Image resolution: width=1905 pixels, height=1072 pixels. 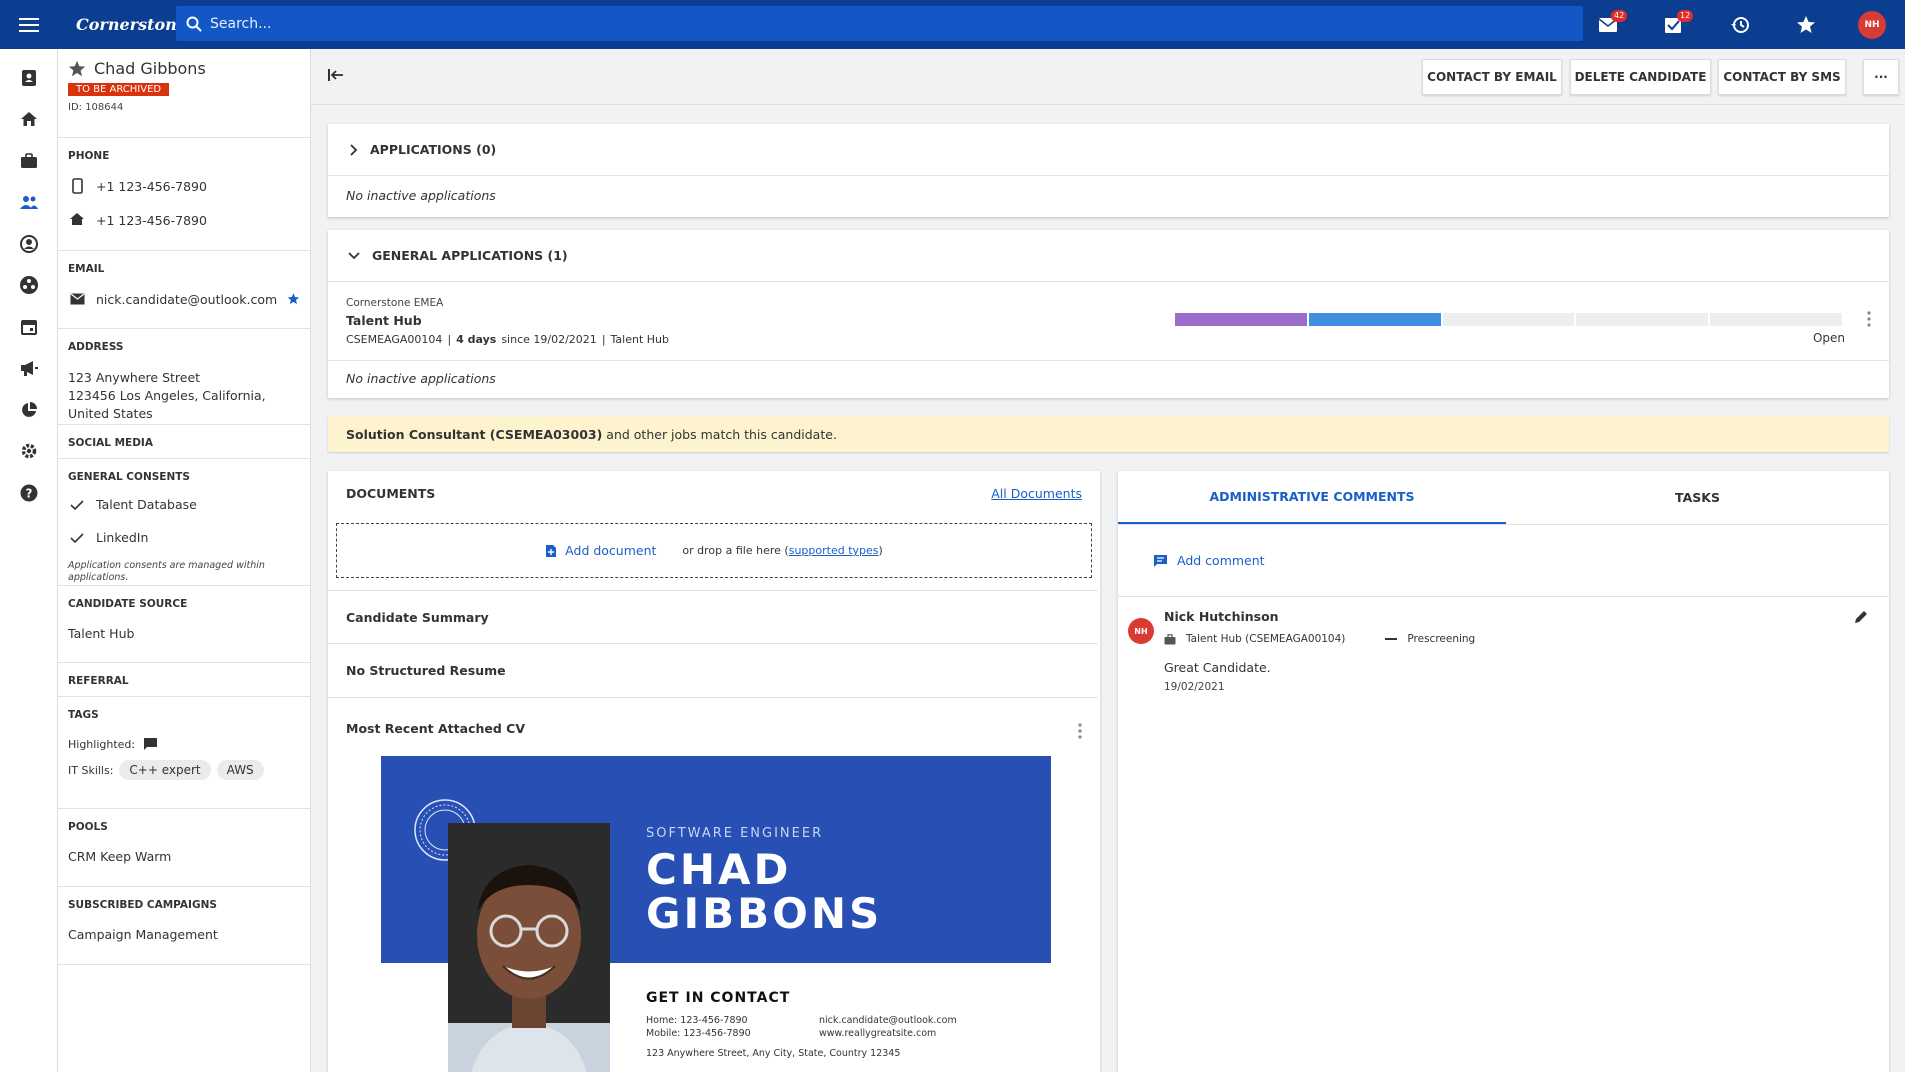 I want to click on general-applications-title: GENERAL APPLICATIONS (1), so click(x=470, y=255).